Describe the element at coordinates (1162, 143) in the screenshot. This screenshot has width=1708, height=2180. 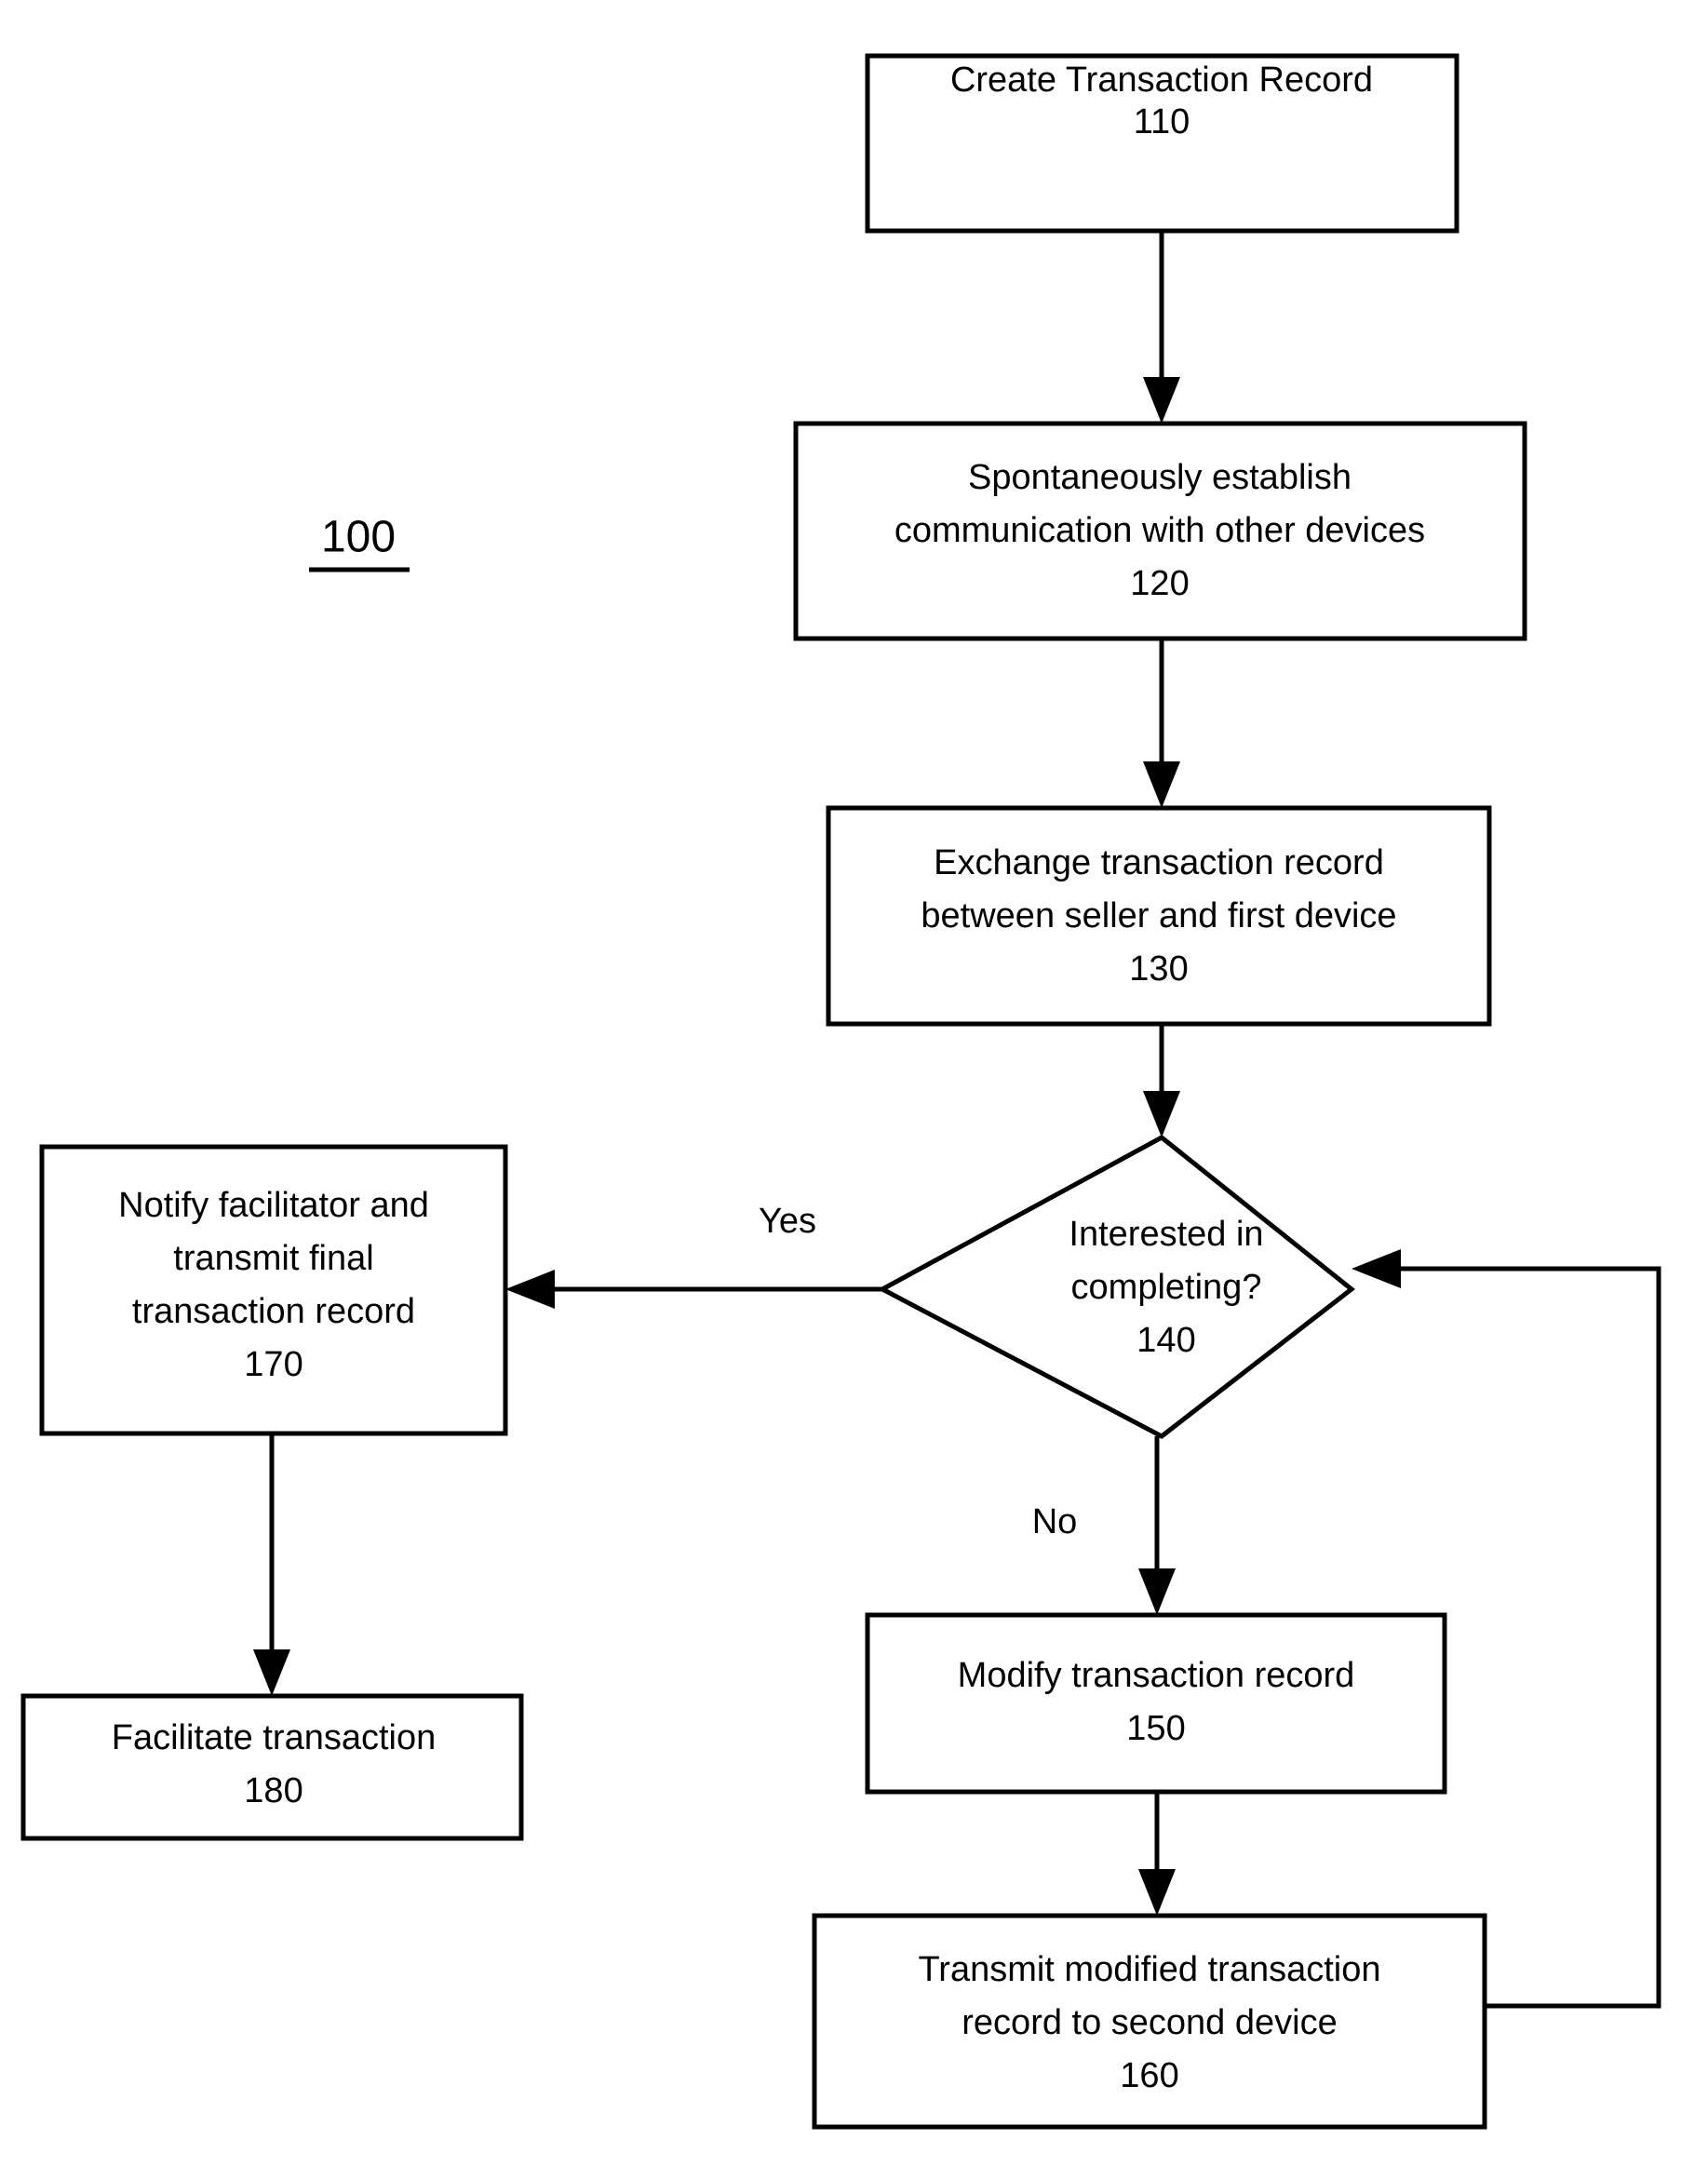
I see `node-110-create-transaction-record: Create Transaction Record 110` at that location.